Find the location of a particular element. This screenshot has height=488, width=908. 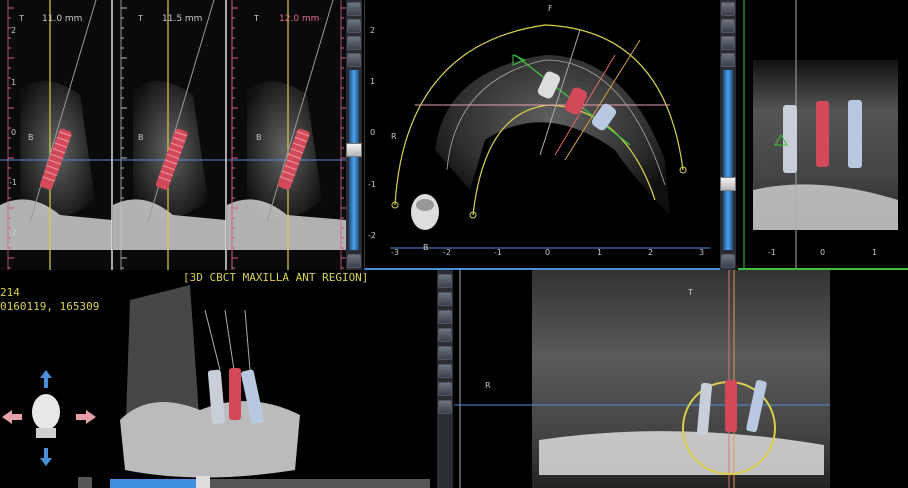

axial-xtick-1: -3 is located at coordinates (395, 252).